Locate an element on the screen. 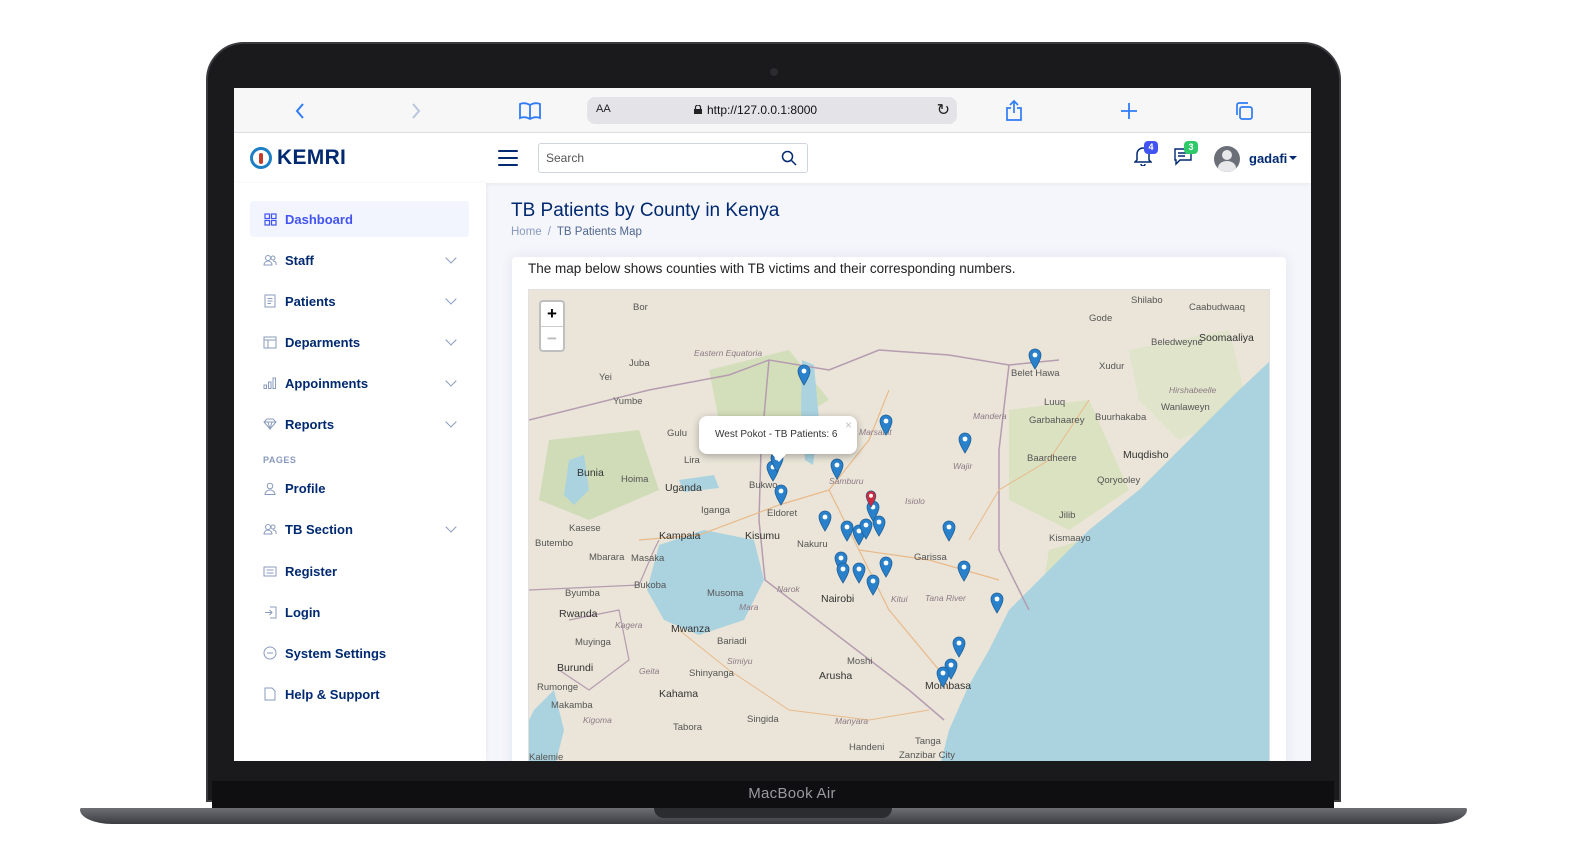 The height and width of the screenshot is (868, 1584). reload-icon: ↻ is located at coordinates (943, 110).